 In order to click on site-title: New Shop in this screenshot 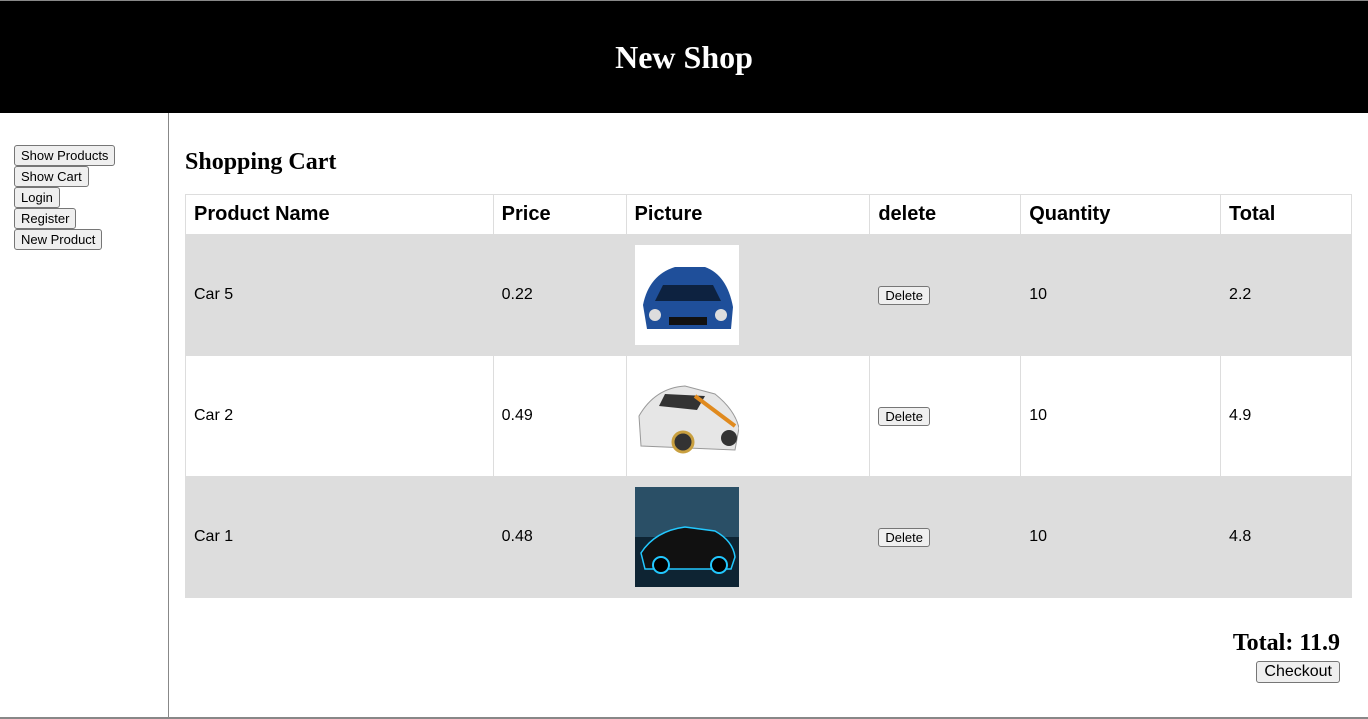, I will do `click(684, 56)`.